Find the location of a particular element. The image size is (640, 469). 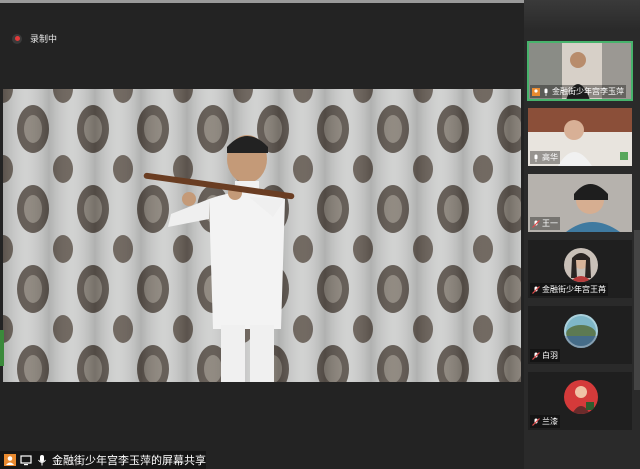

recording-indicator: 录制中 is located at coordinates (34, 38).